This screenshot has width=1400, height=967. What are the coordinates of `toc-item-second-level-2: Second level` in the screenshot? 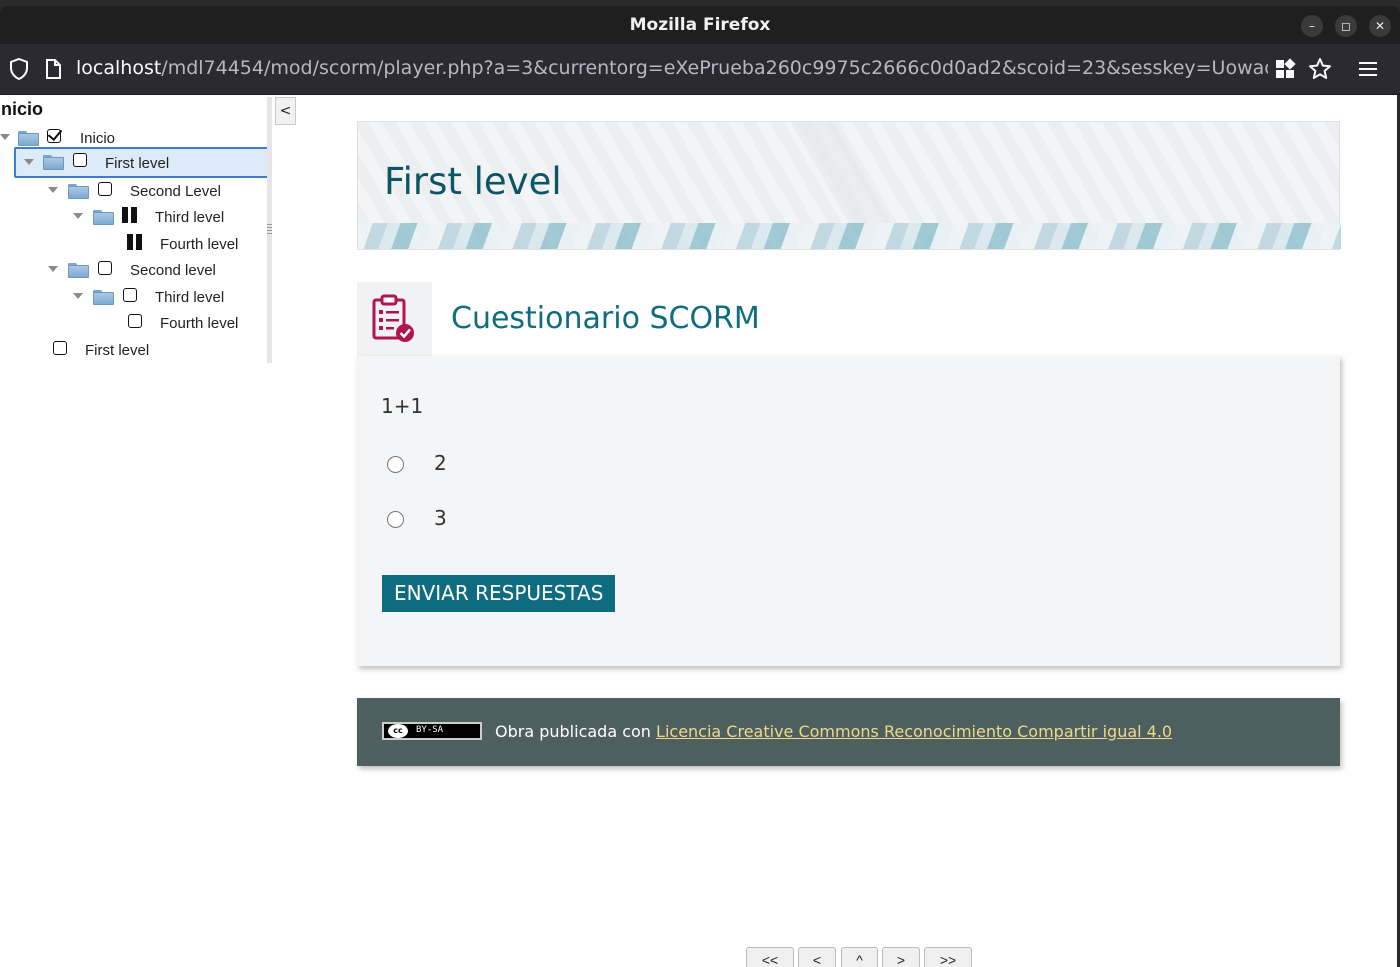 It's located at (155, 269).